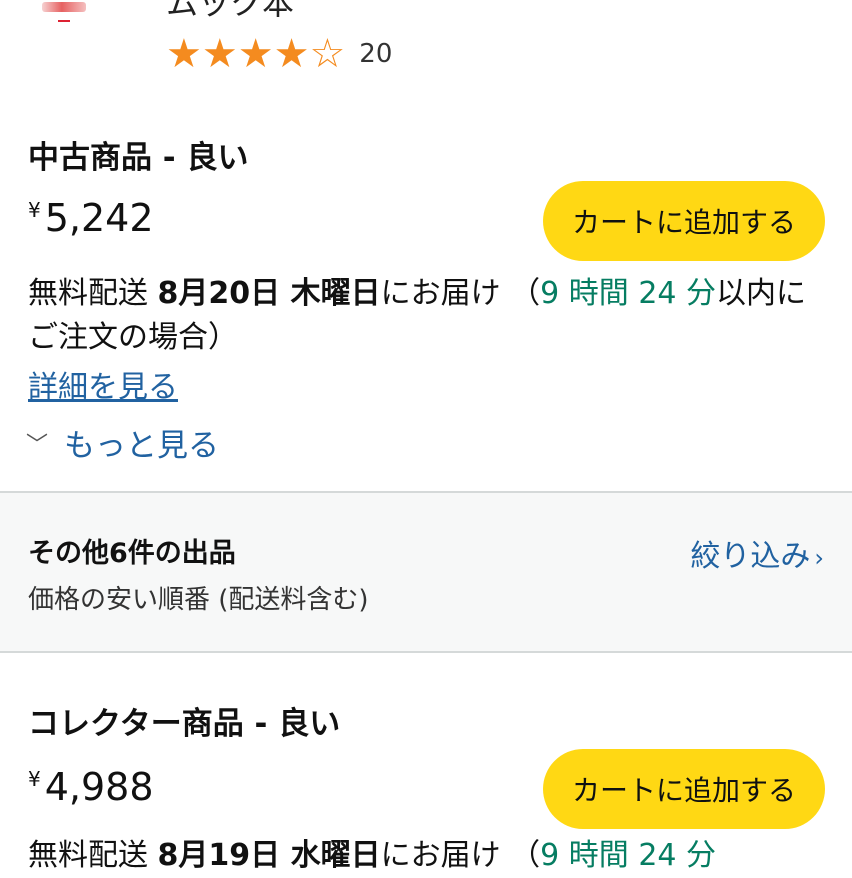  I want to click on chevron-down-icon: ﹀, so click(37, 445).